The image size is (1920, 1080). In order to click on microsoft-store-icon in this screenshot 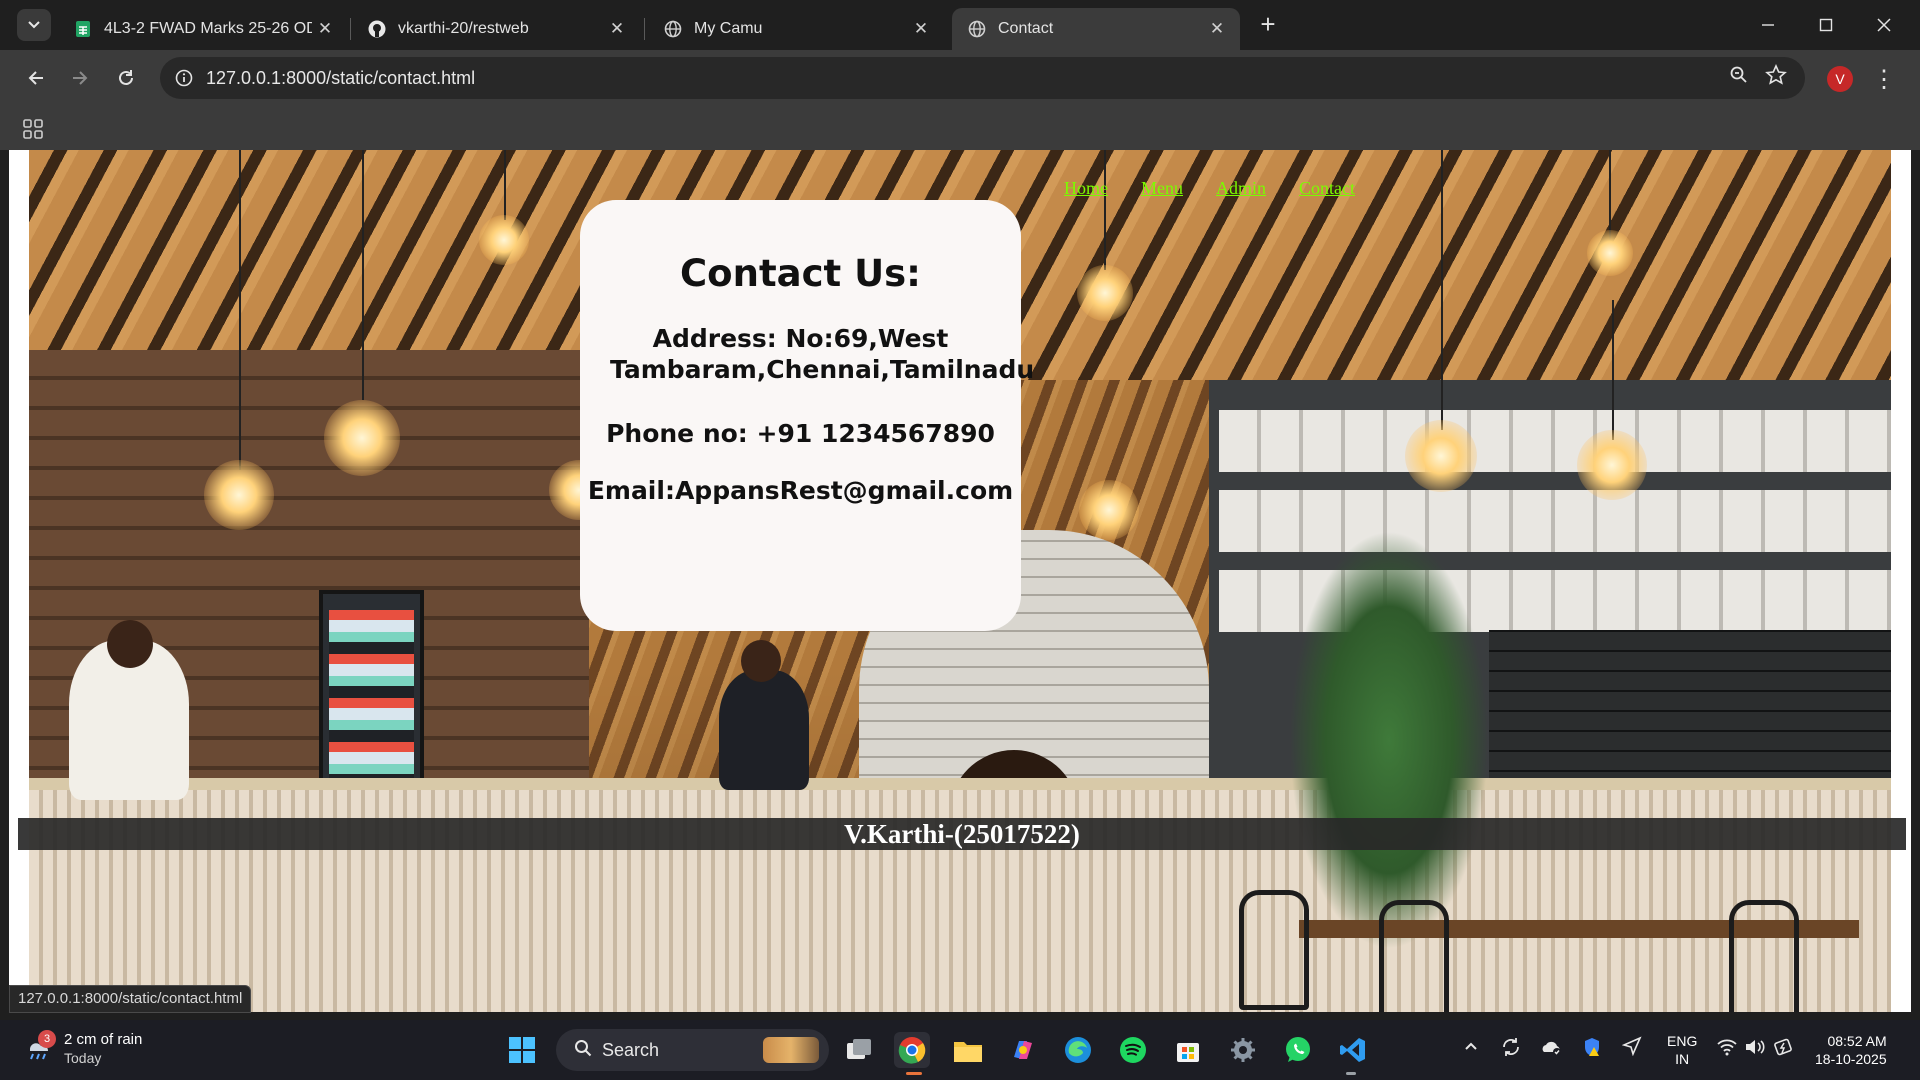, I will do `click(1188, 1050)`.